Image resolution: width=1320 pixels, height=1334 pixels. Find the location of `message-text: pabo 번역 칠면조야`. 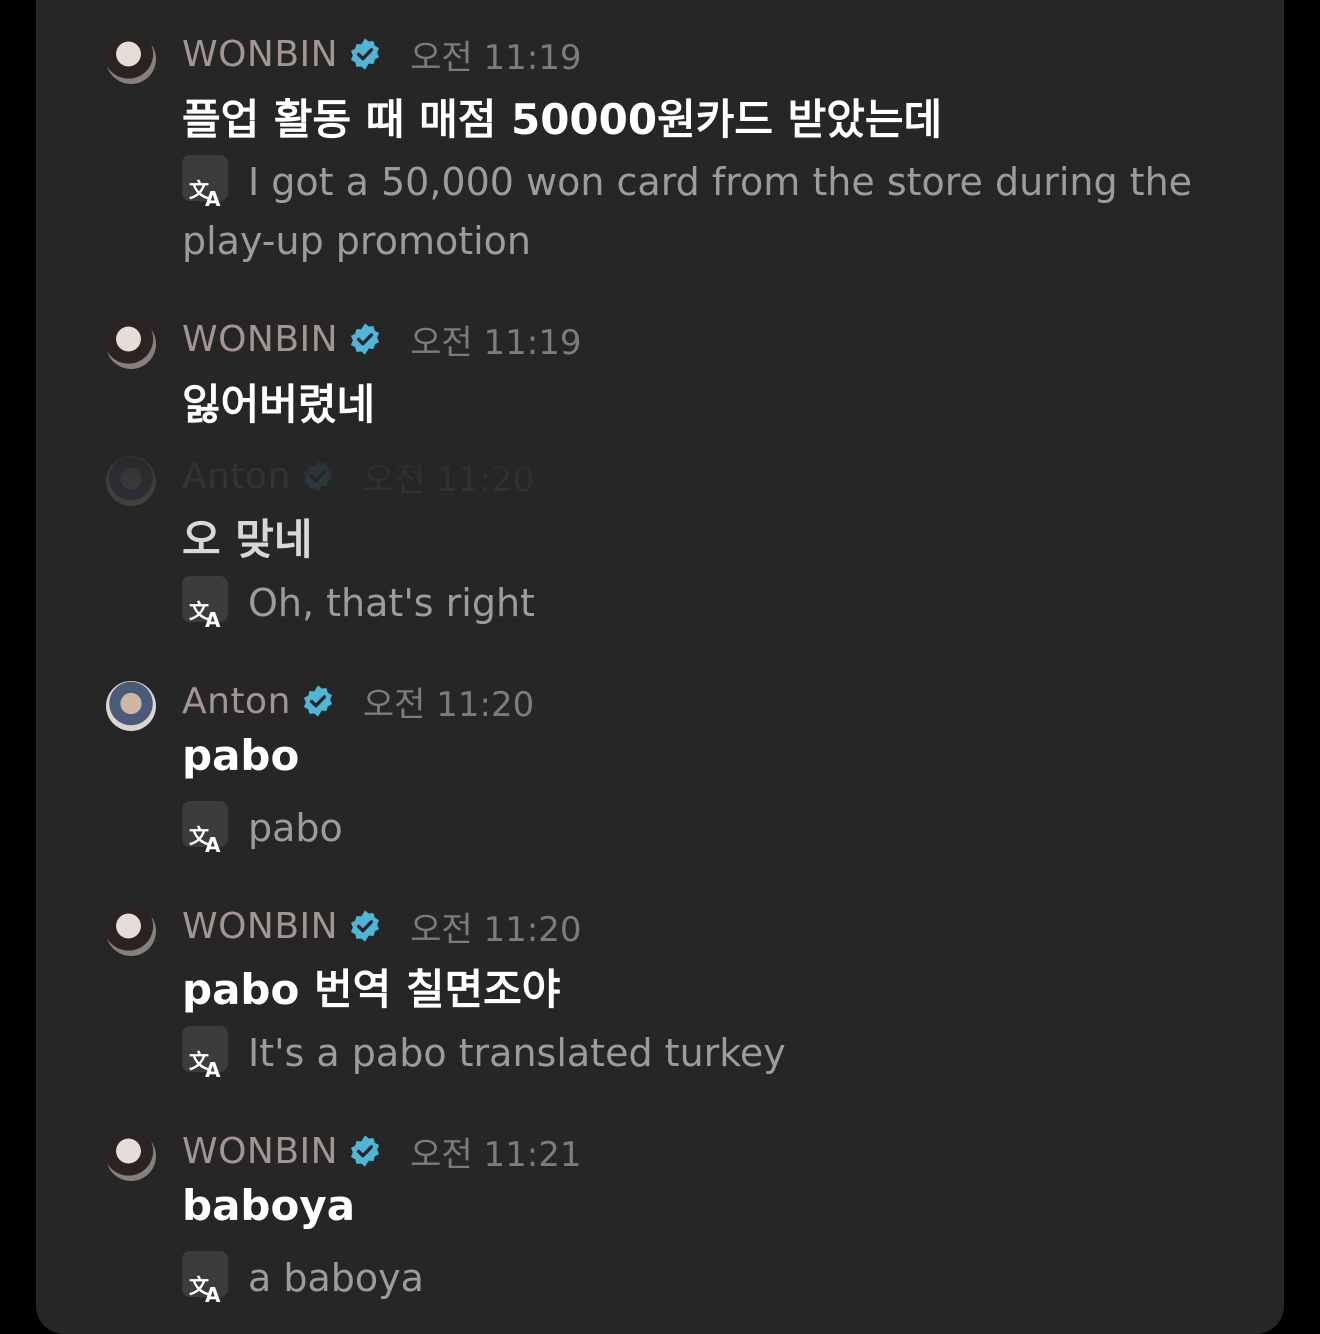

message-text: pabo 번역 칠면조야 is located at coordinates (371, 989).